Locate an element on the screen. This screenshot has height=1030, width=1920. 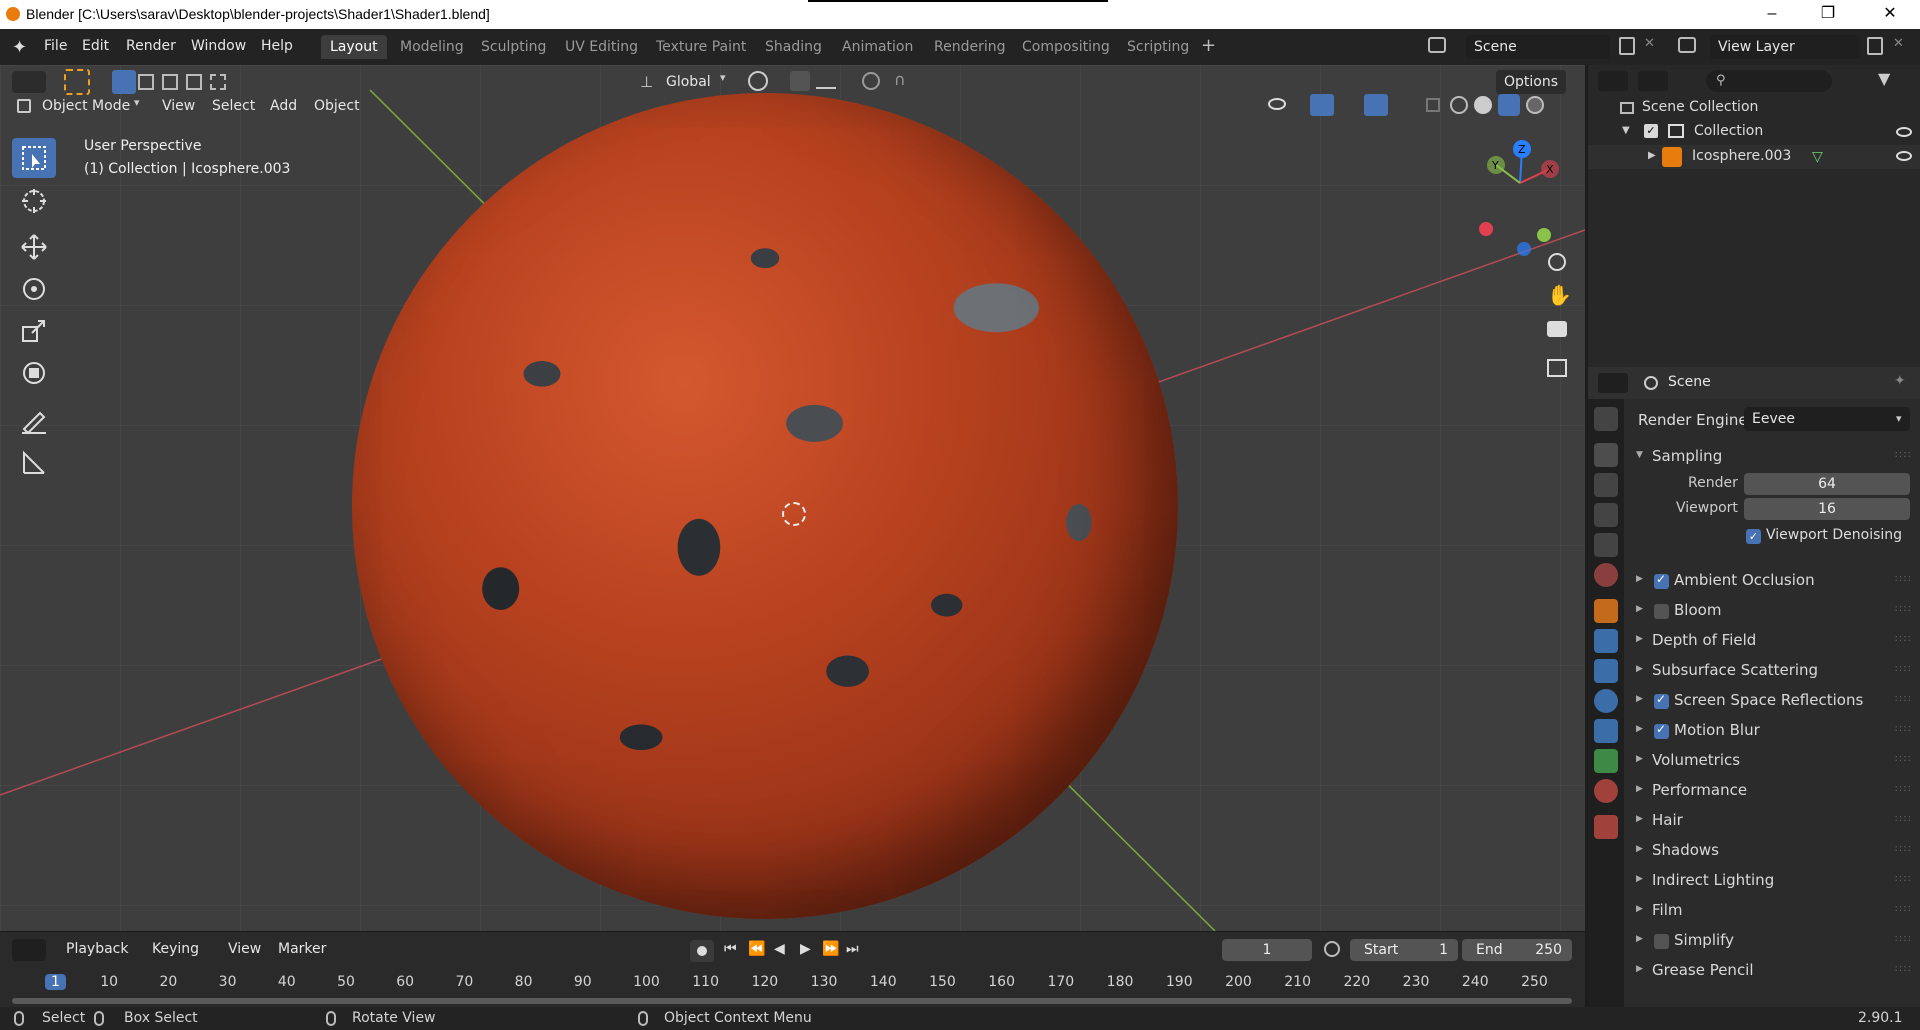
new-scene-icon is located at coordinates (1627, 46).